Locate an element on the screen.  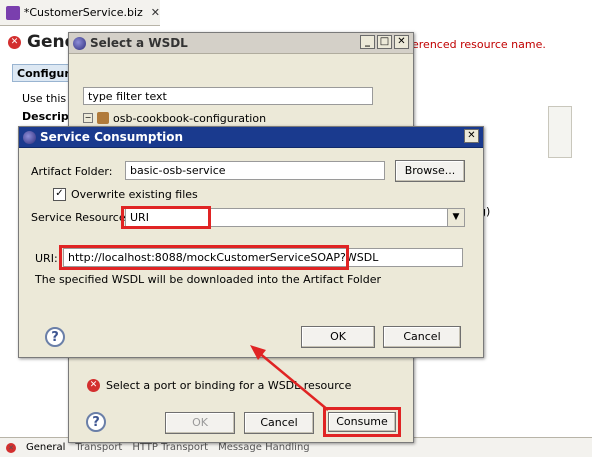
annotation-arrow is located at coordinates (289, 378).